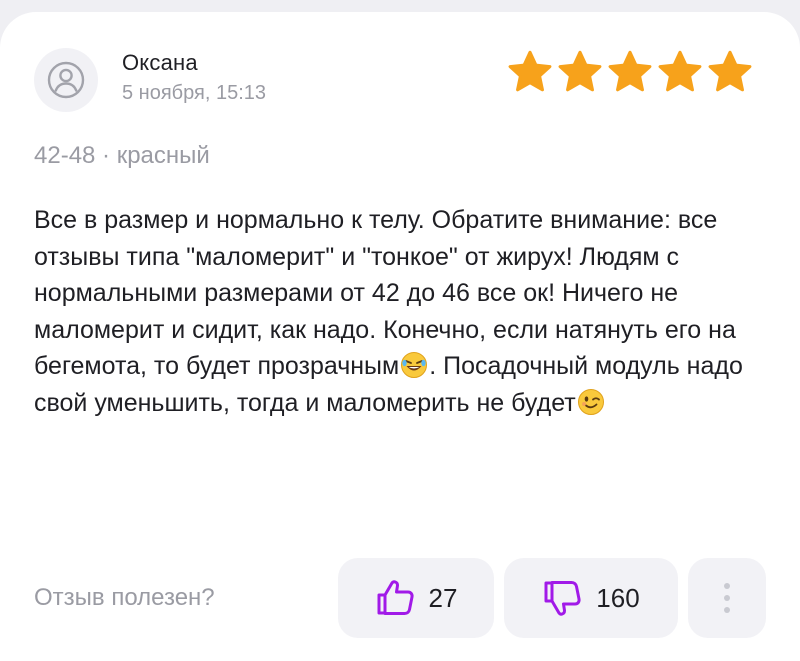 The image size is (800, 661). I want to click on user-icon, so click(66, 80).